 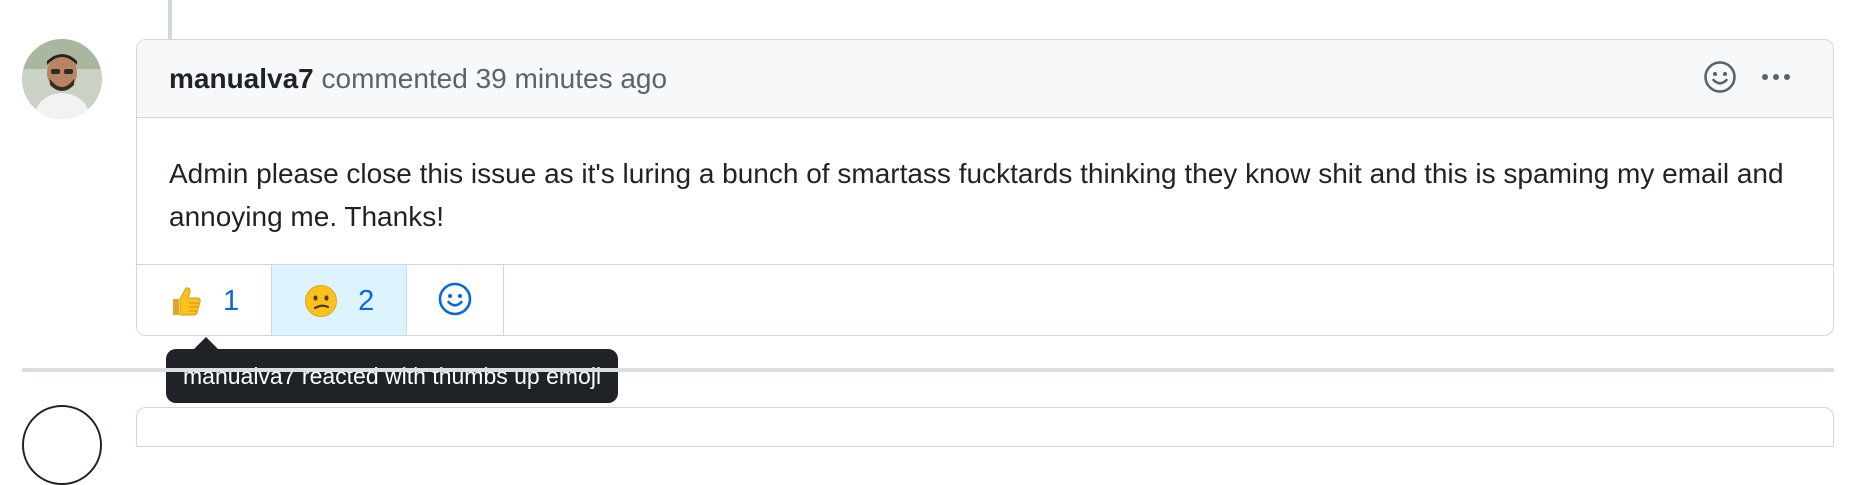 I want to click on timeline-connector, so click(x=170, y=20).